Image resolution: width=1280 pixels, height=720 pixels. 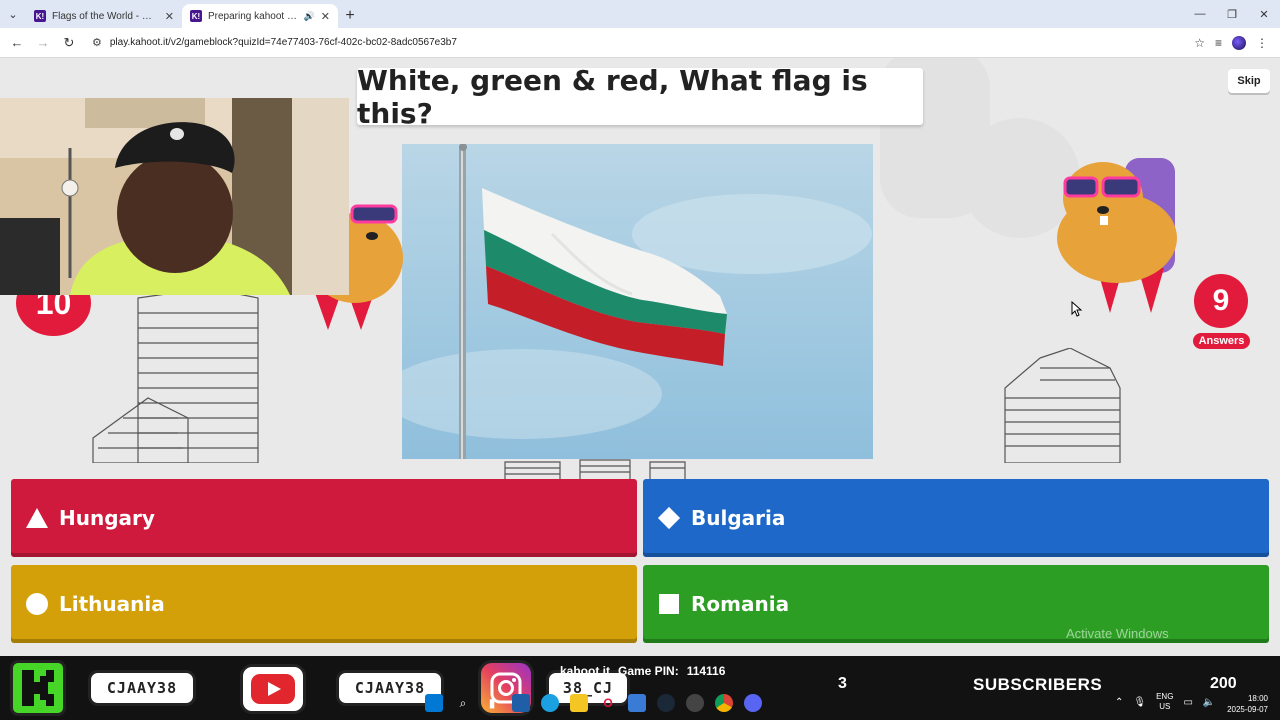 What do you see at coordinates (1187, 702) in the screenshot?
I see `network-icon: ▭` at bounding box center [1187, 702].